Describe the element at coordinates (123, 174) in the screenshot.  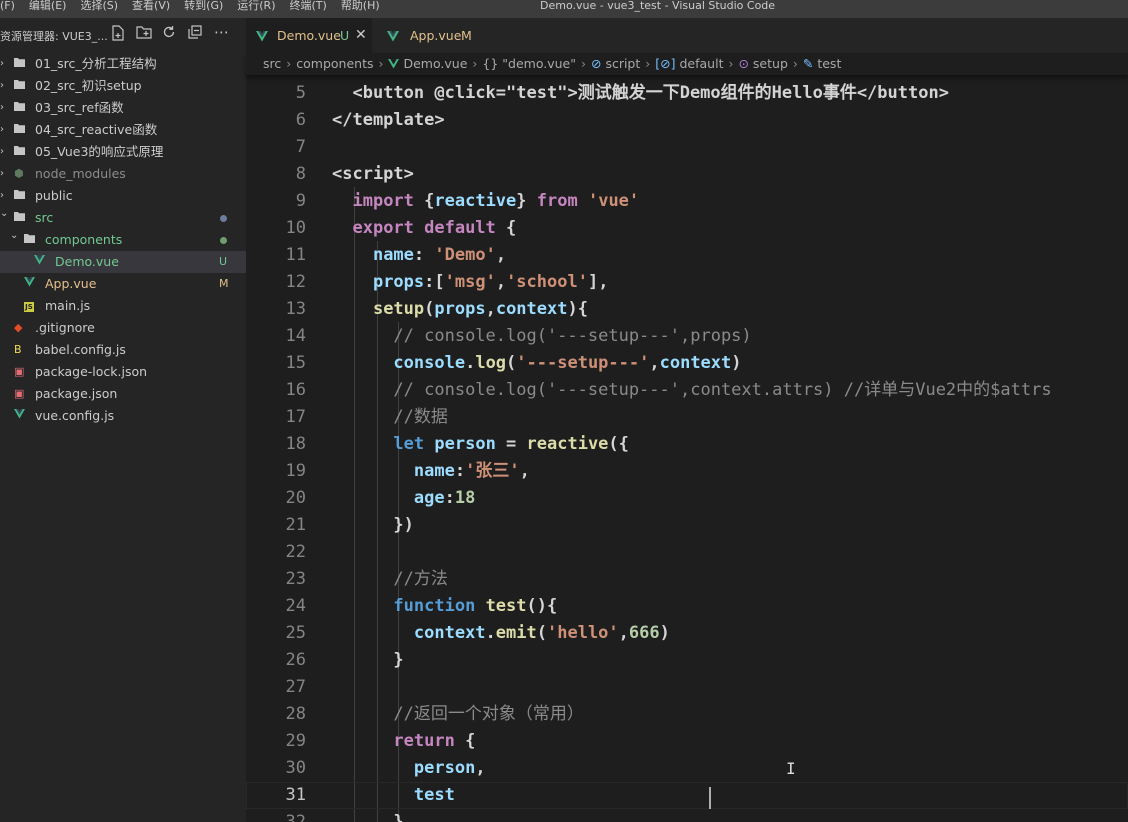
I see `tree-item-node-modules: › ⬢ node_modules` at that location.